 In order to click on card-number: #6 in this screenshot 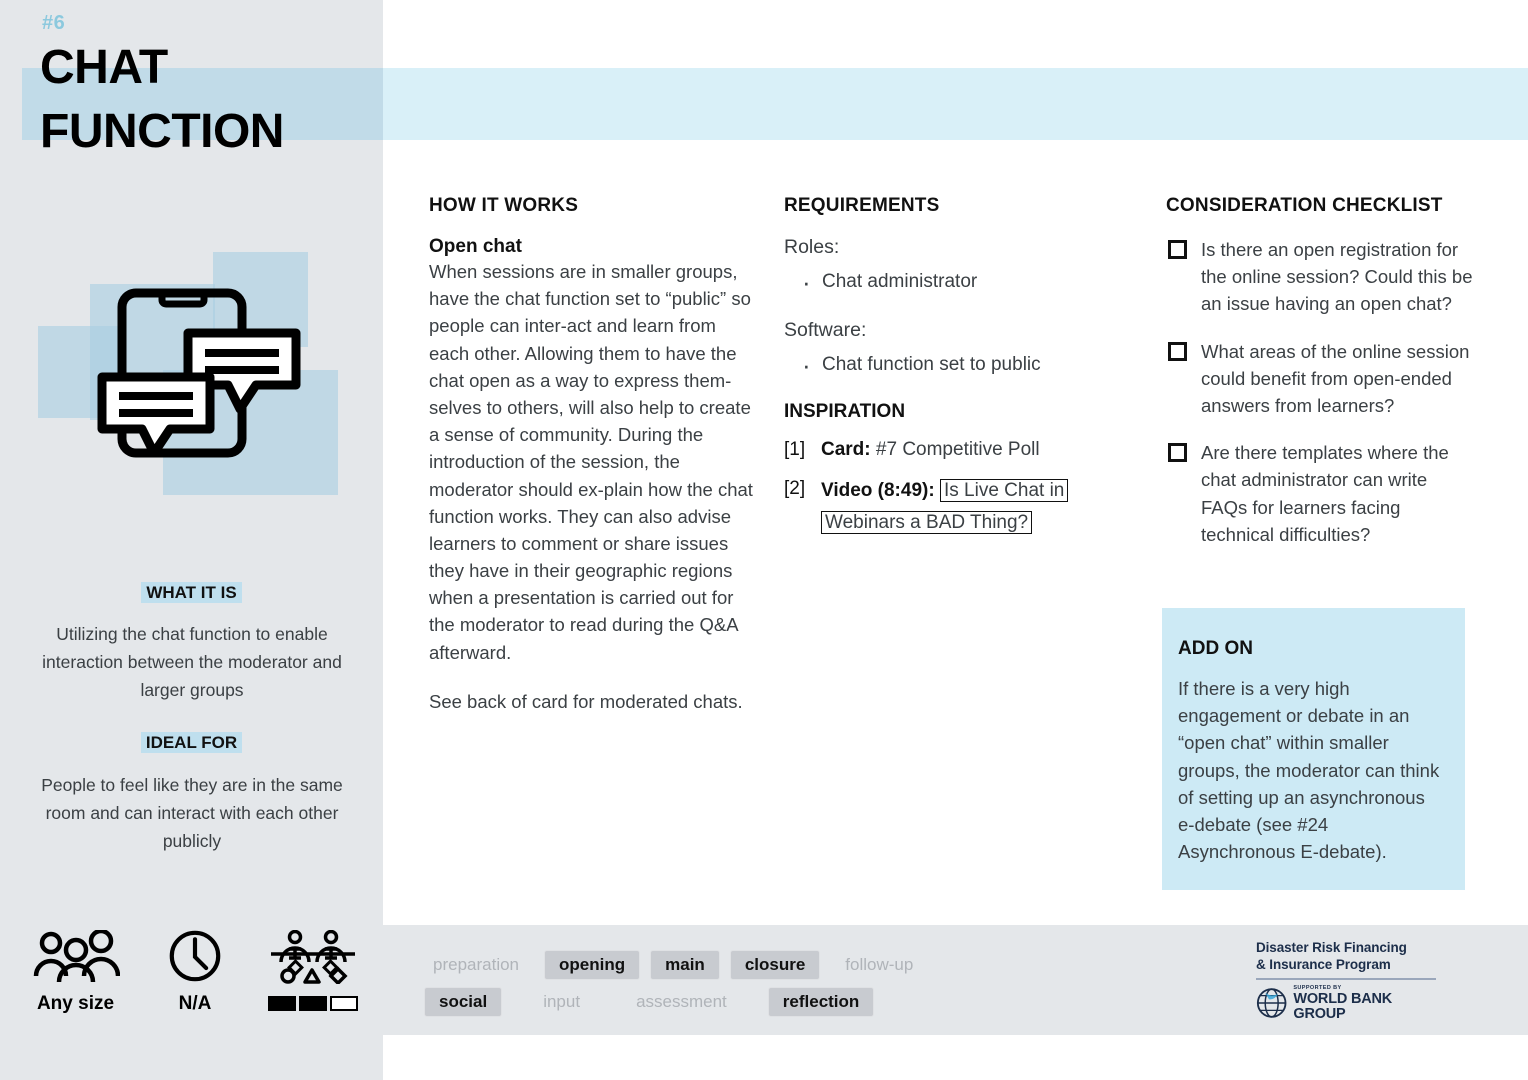, I will do `click(54, 23)`.